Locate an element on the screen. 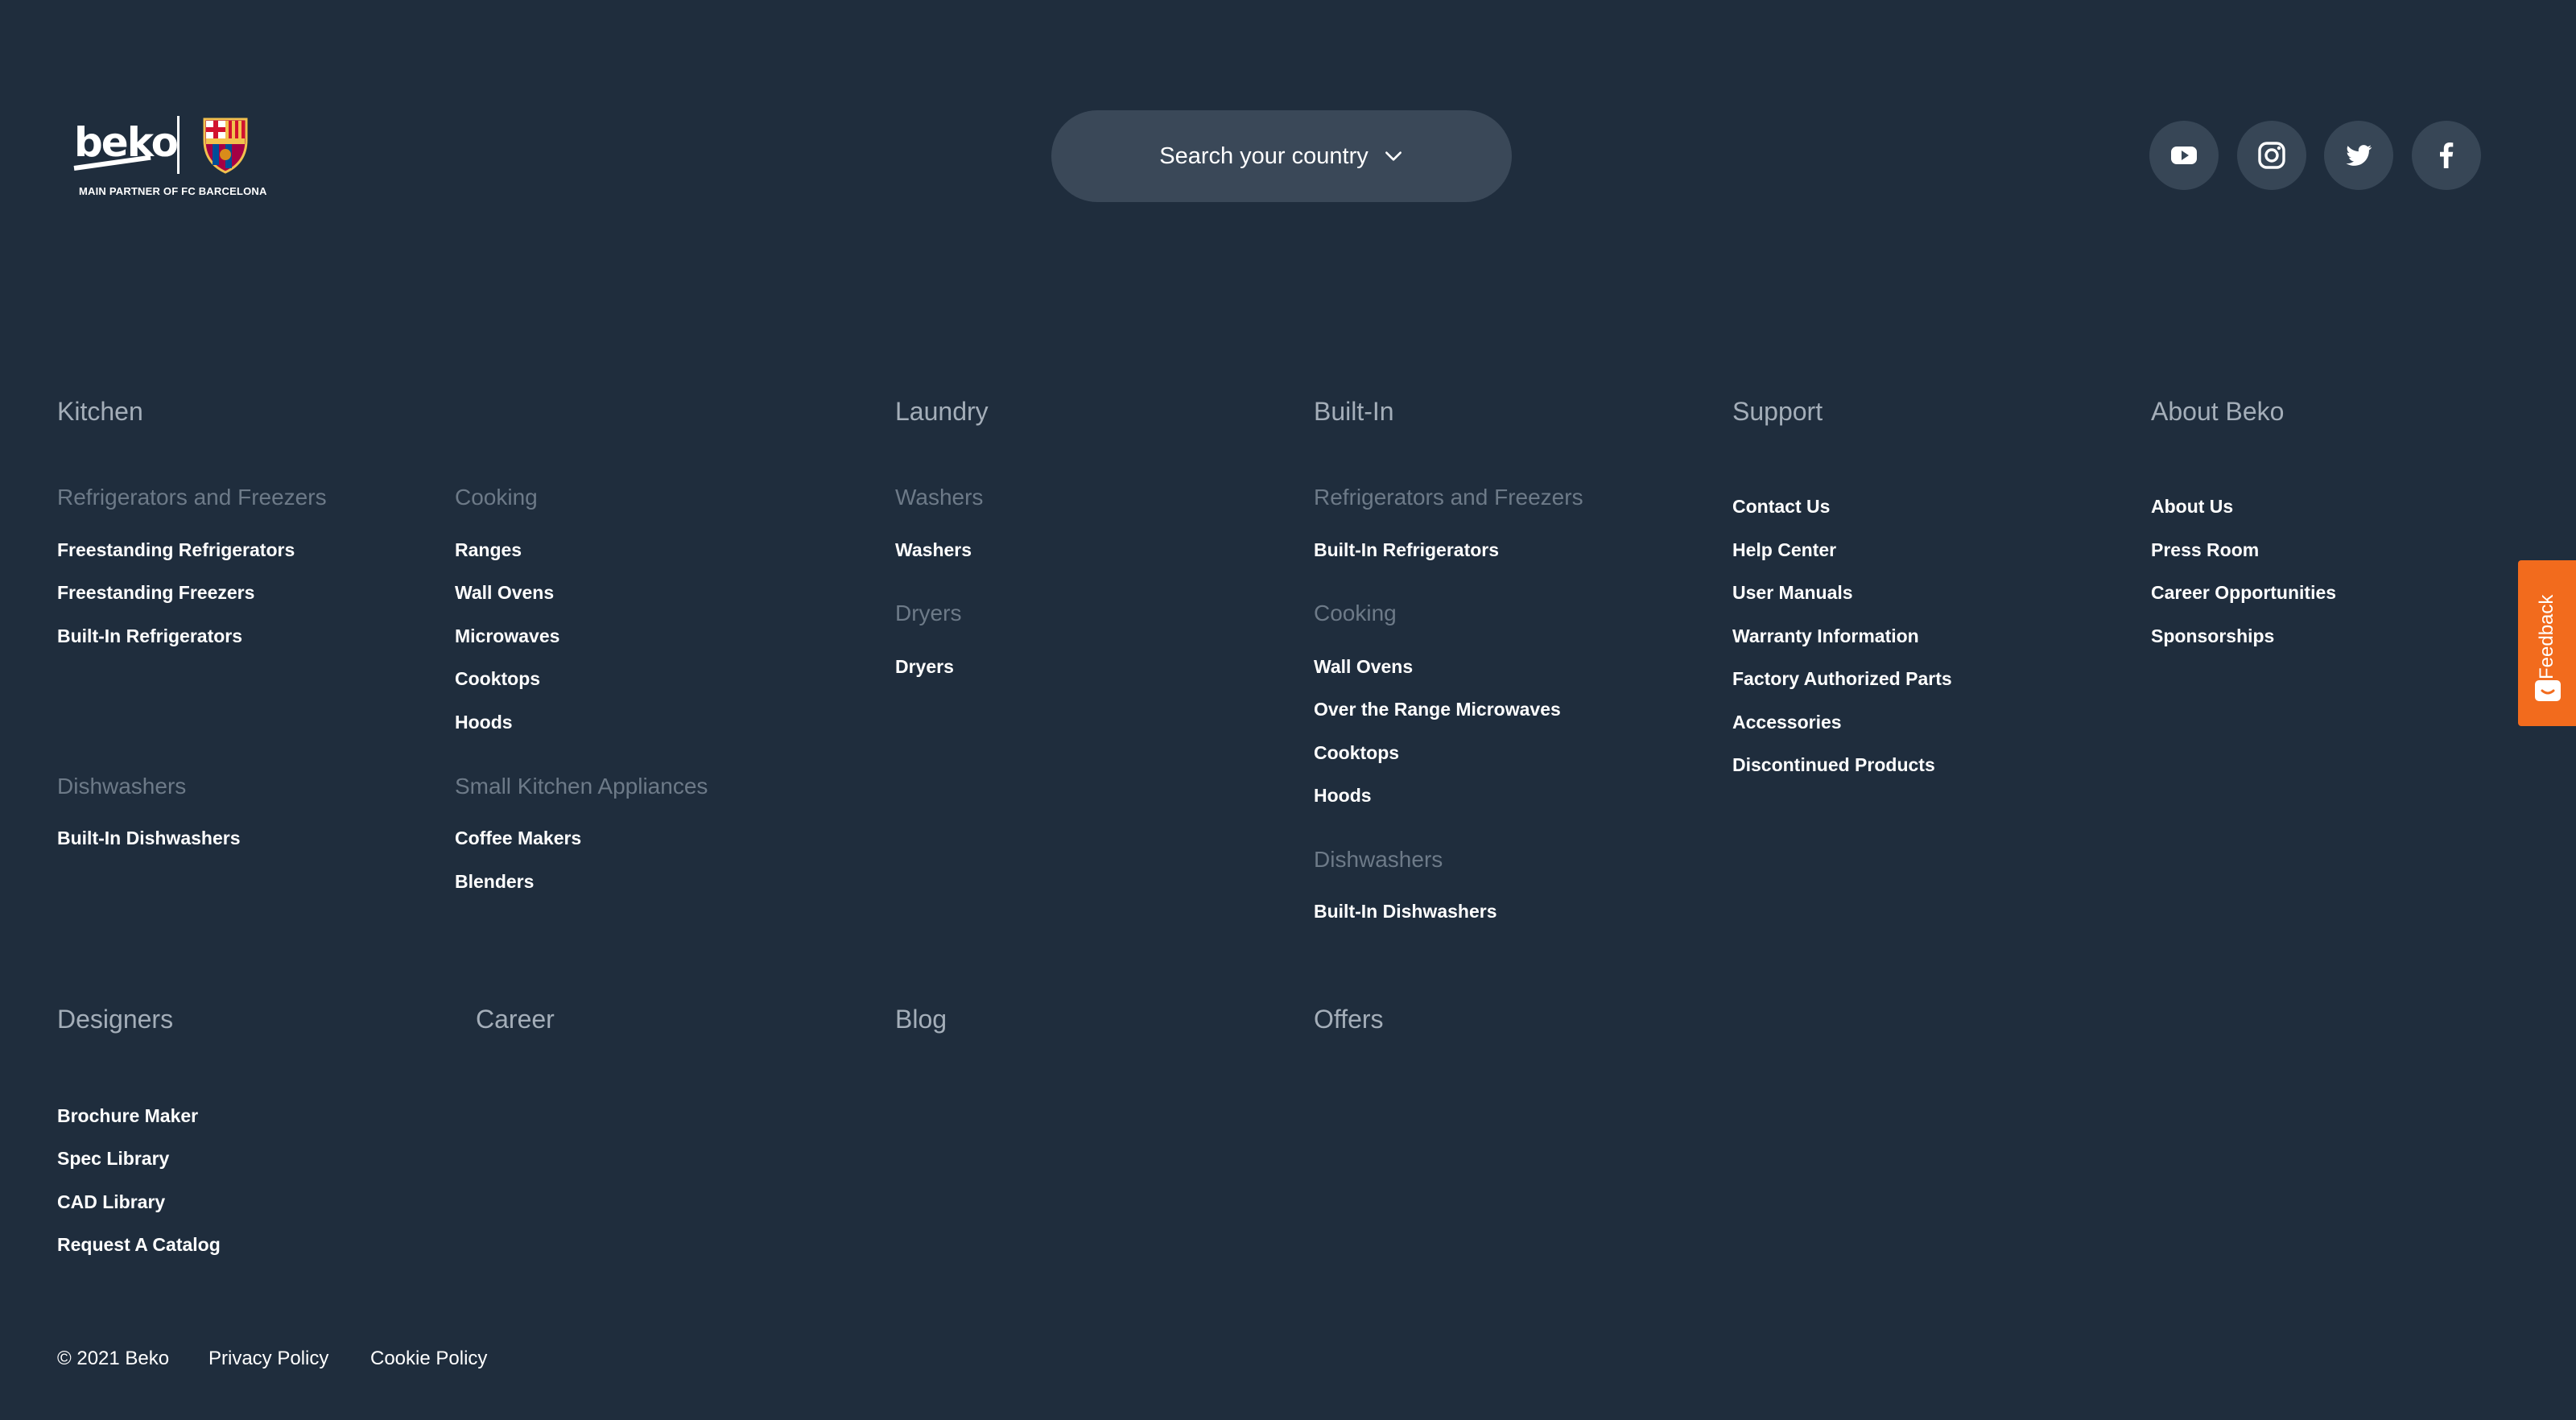 This screenshot has width=2576, height=1420. laundry-heading: Laundry is located at coordinates (942, 412).